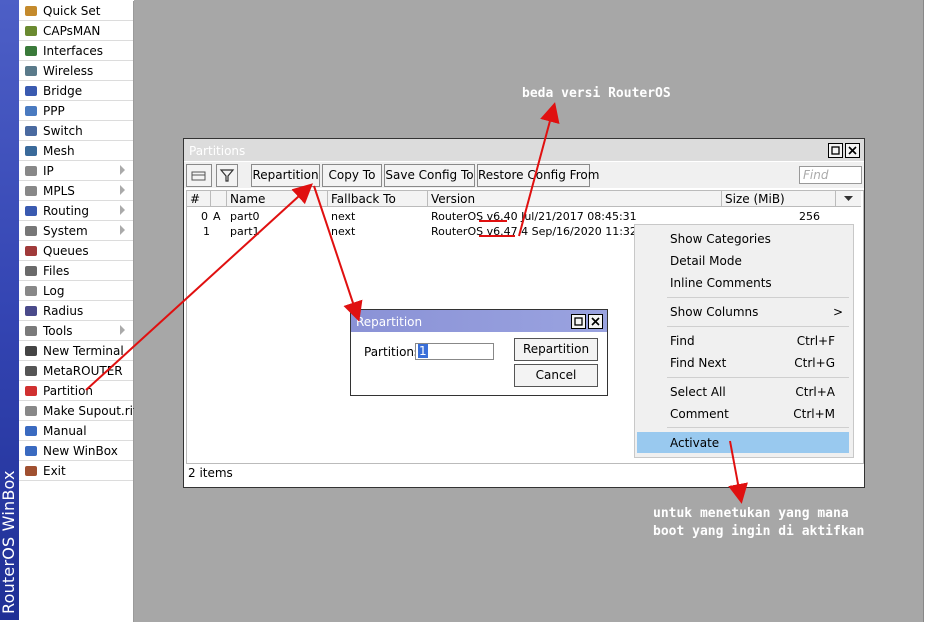 Image resolution: width=926 pixels, height=626 pixels. What do you see at coordinates (539, 169) in the screenshot?
I see `version-arrow` at bounding box center [539, 169].